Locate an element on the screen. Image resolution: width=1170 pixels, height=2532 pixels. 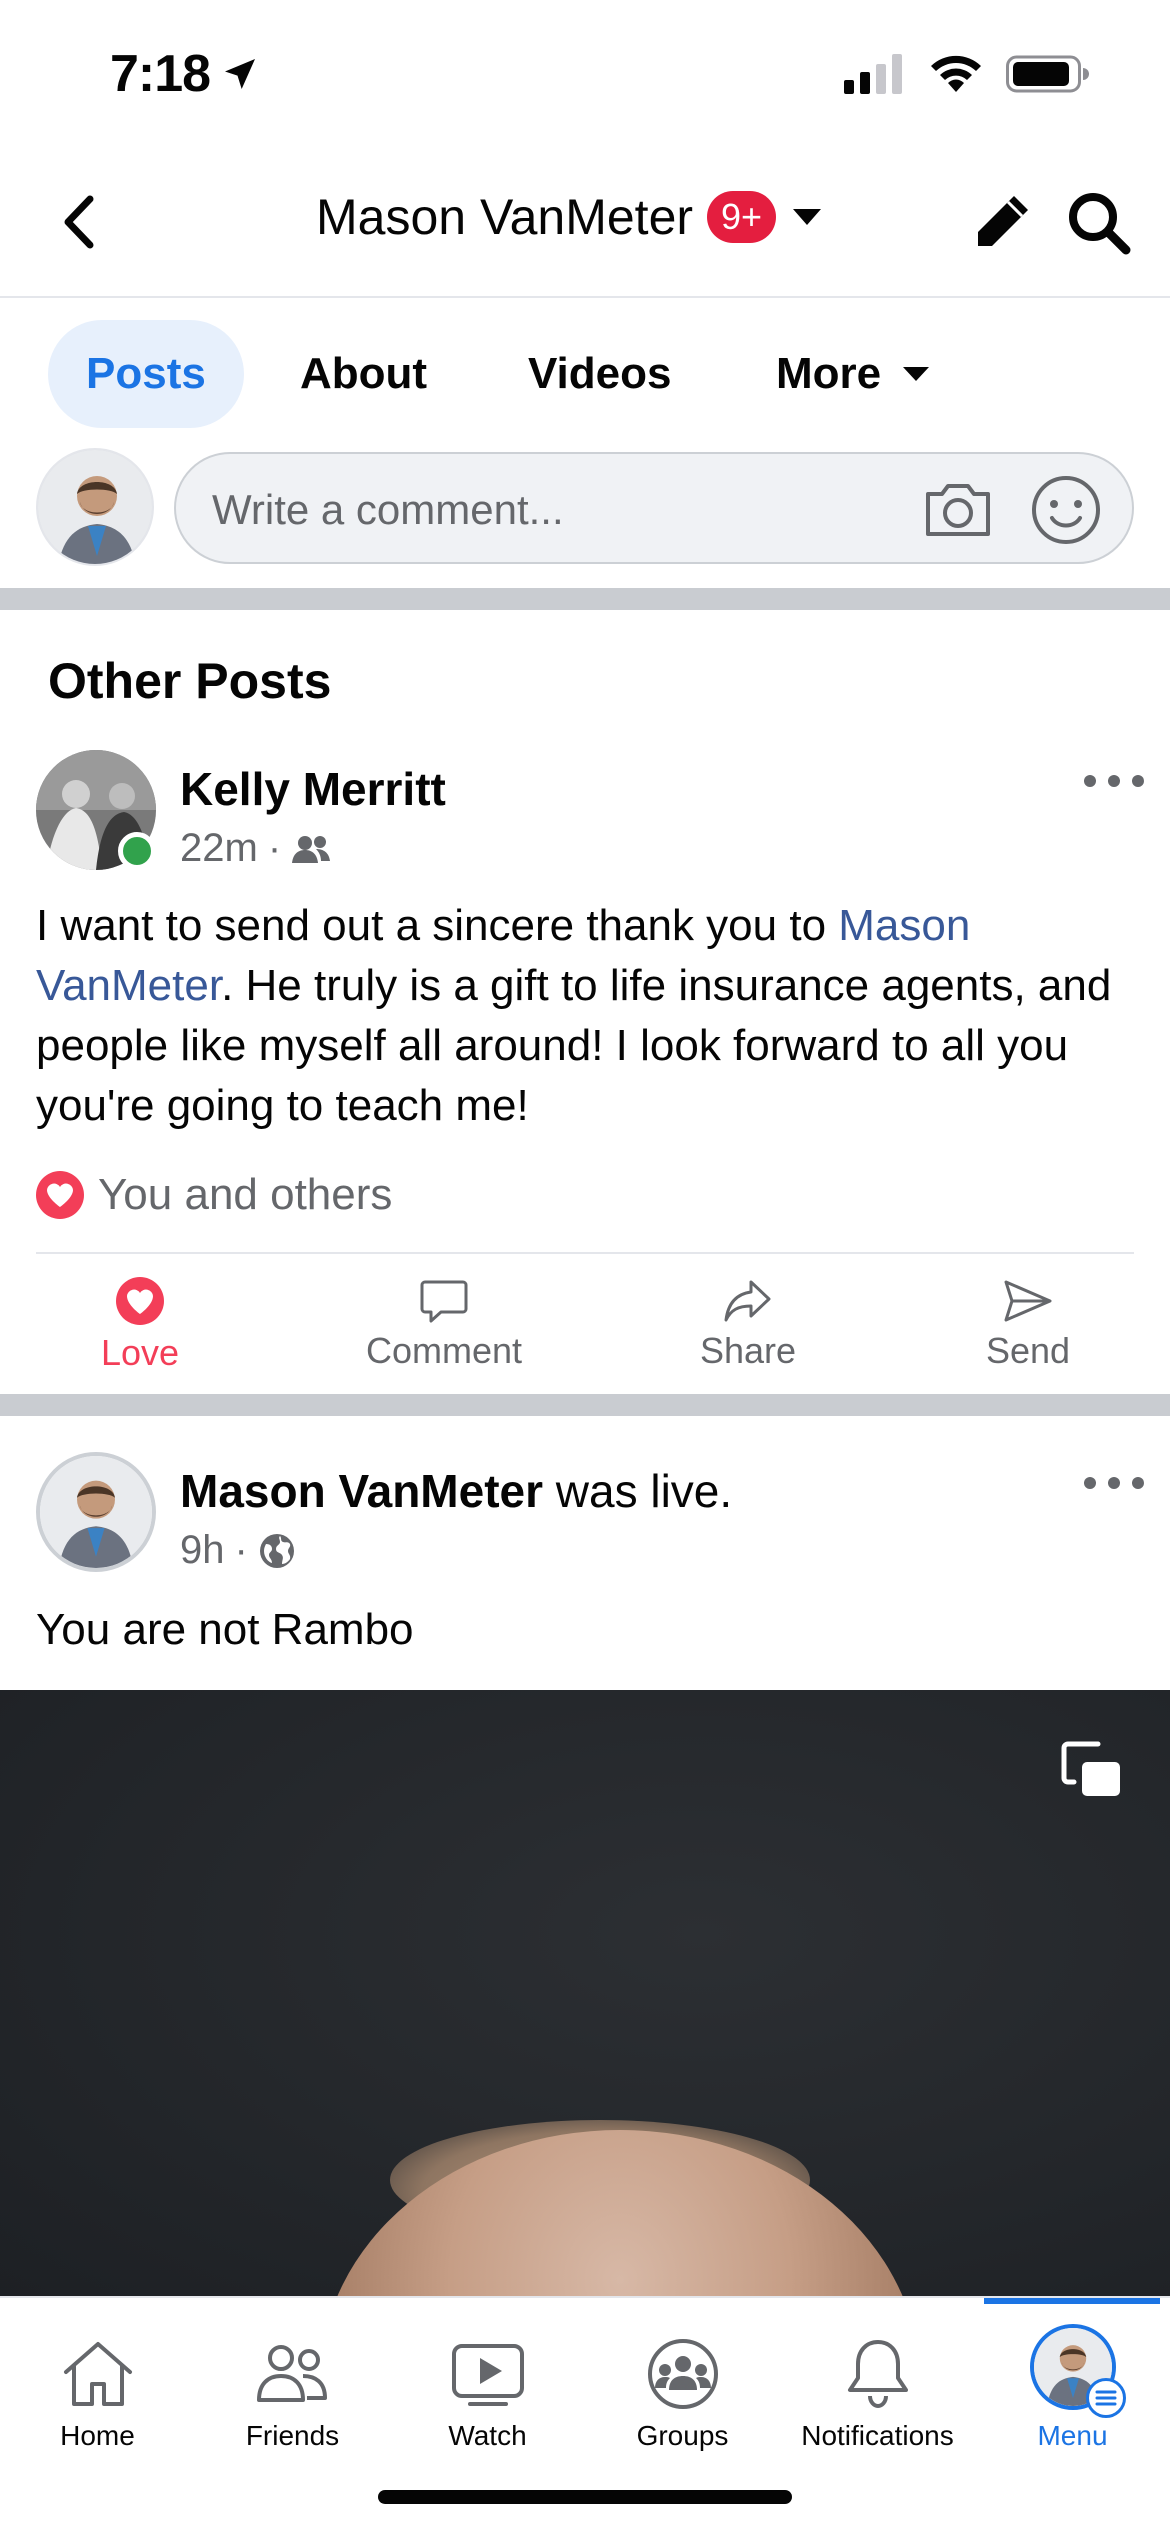
header-title-button: Mason VanMeter 9+ is located at coordinates (570, 217).